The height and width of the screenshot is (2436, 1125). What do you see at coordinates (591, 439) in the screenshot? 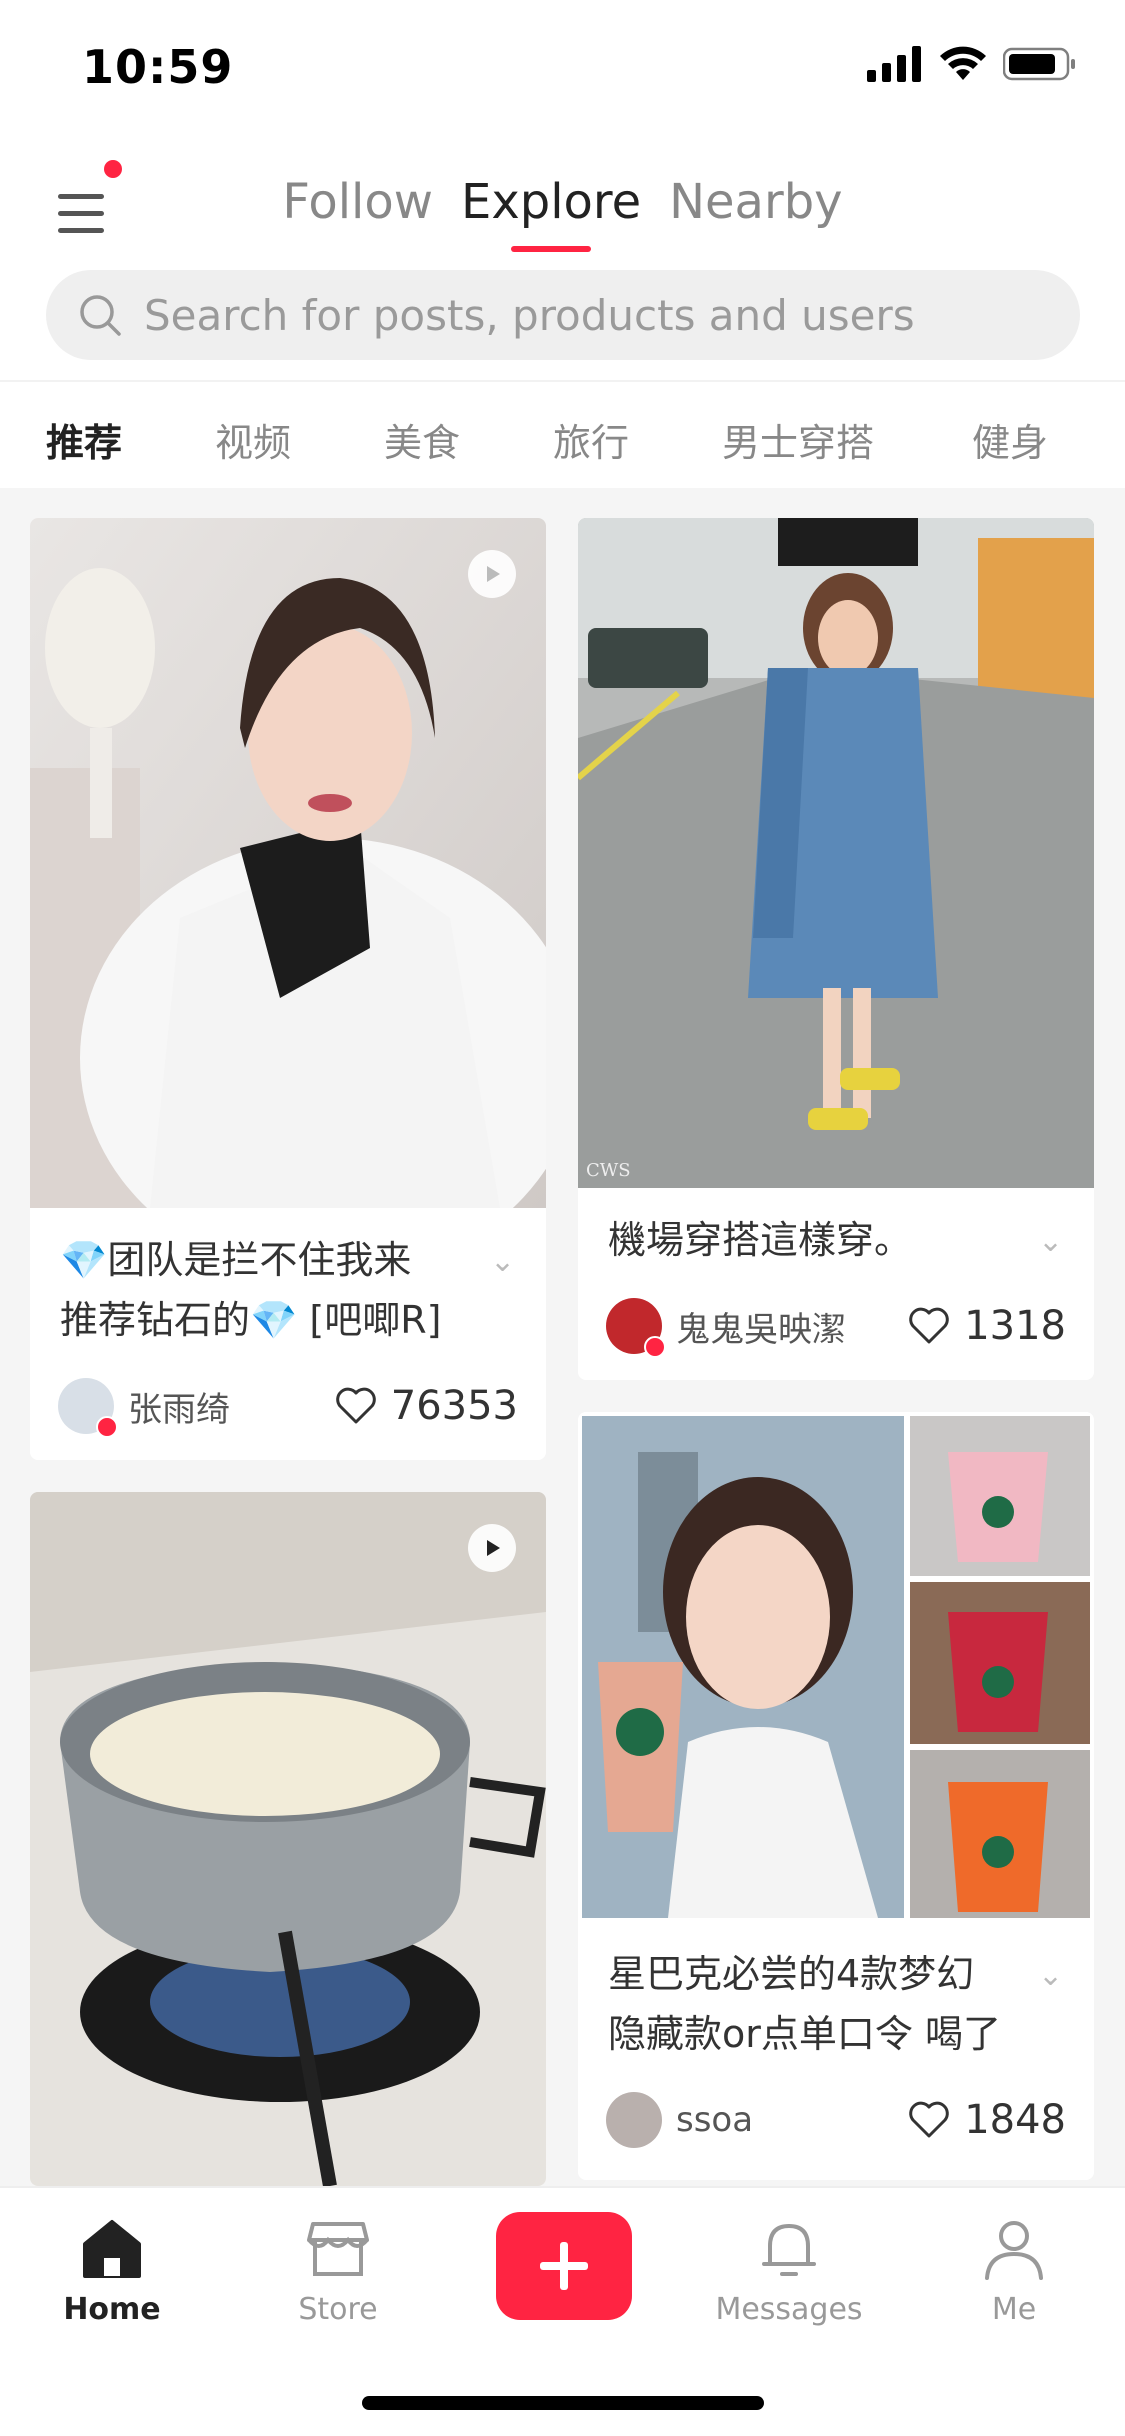
I see `category-travel: 旅行` at bounding box center [591, 439].